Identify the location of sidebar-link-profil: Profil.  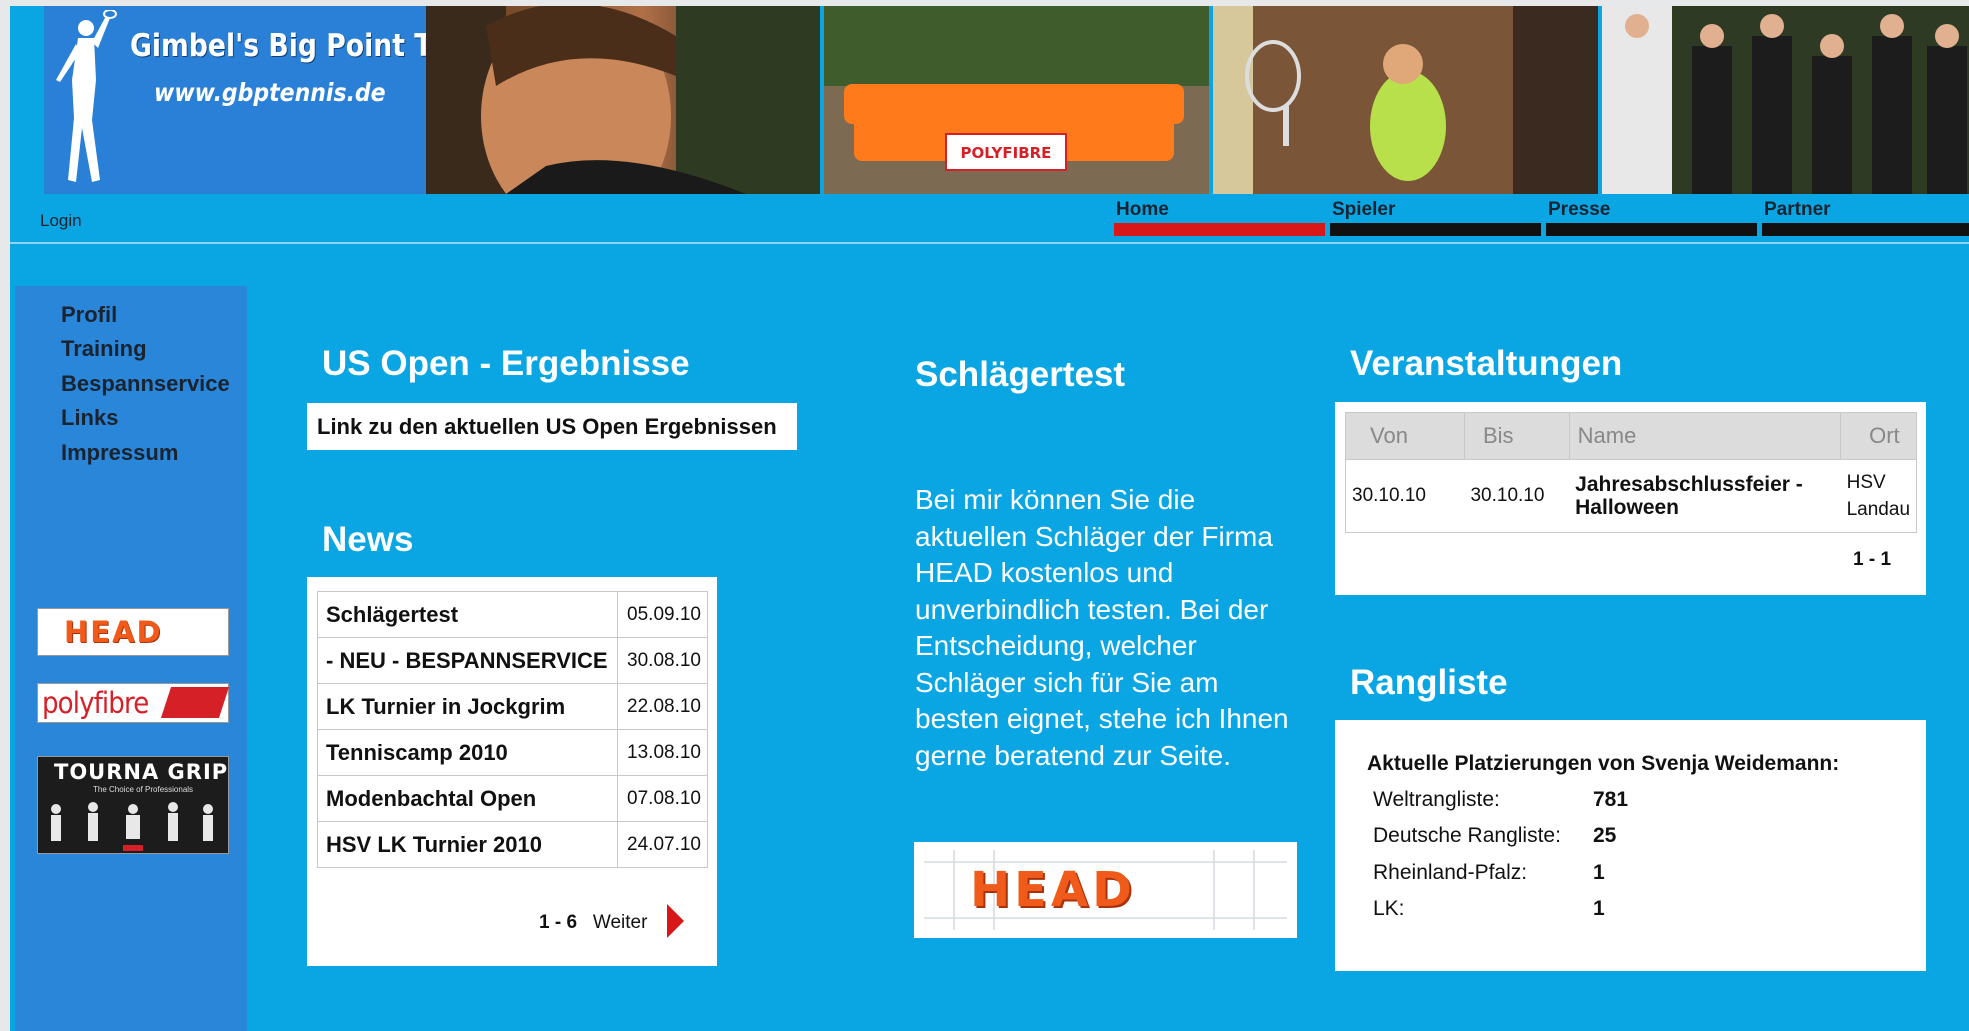
(89, 315).